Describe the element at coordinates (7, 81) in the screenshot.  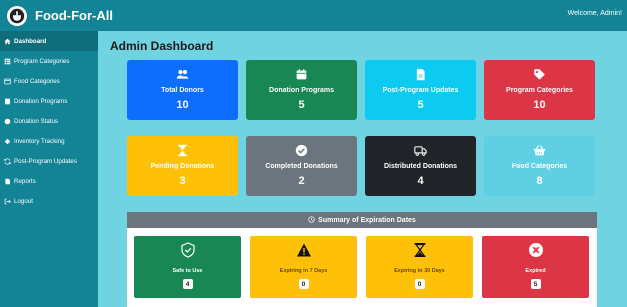
I see `window-icon` at that location.